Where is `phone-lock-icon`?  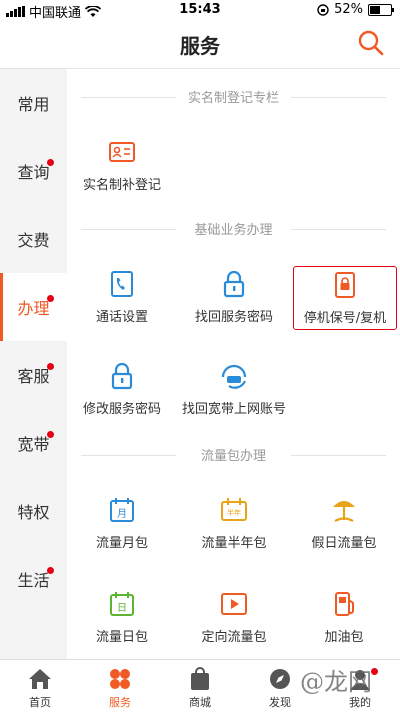 phone-lock-icon is located at coordinates (345, 285).